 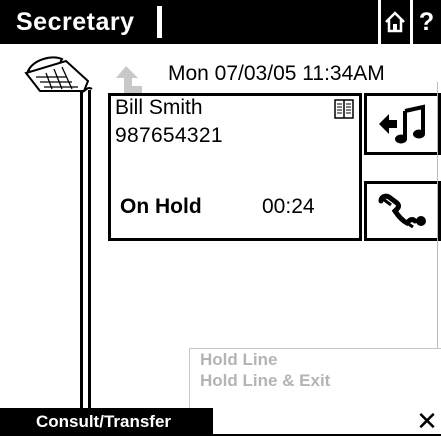 What do you see at coordinates (288, 206) in the screenshot?
I see `call-timer: 00:24` at bounding box center [288, 206].